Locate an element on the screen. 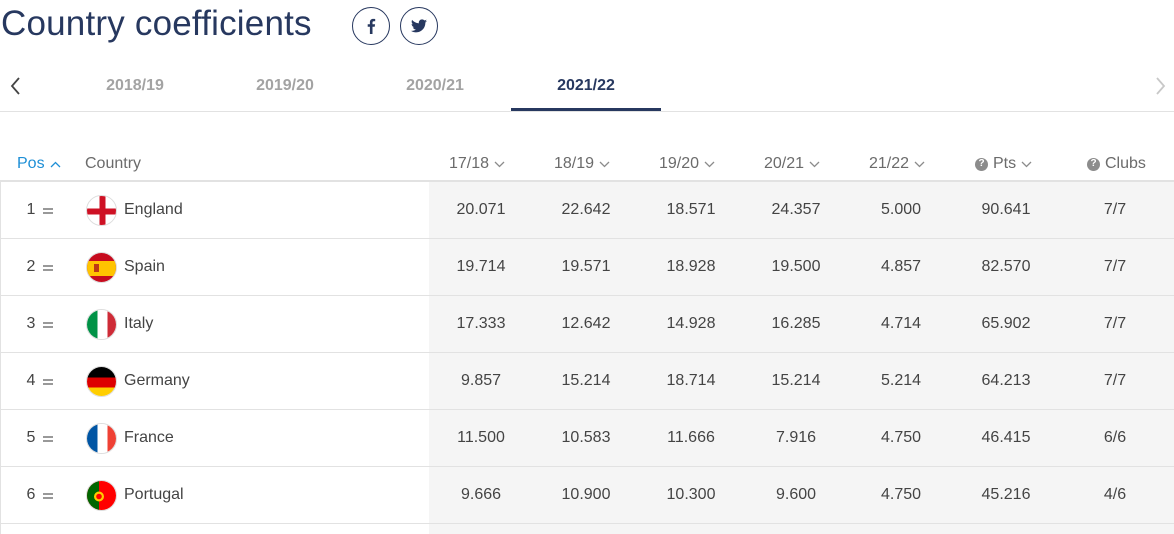 This screenshot has width=1174, height=534. sort-by-20-21: 20/21 is located at coordinates (792, 164).